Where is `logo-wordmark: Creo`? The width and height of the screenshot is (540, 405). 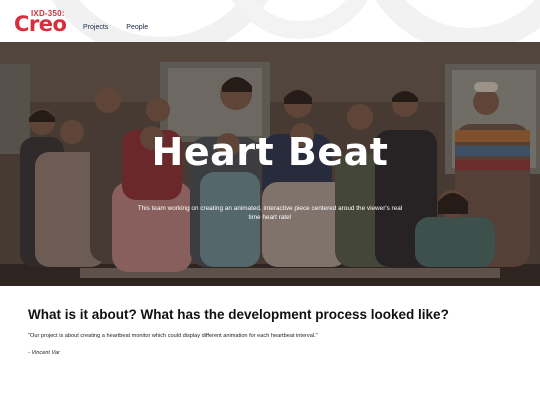 logo-wordmark: Creo is located at coordinates (40, 24).